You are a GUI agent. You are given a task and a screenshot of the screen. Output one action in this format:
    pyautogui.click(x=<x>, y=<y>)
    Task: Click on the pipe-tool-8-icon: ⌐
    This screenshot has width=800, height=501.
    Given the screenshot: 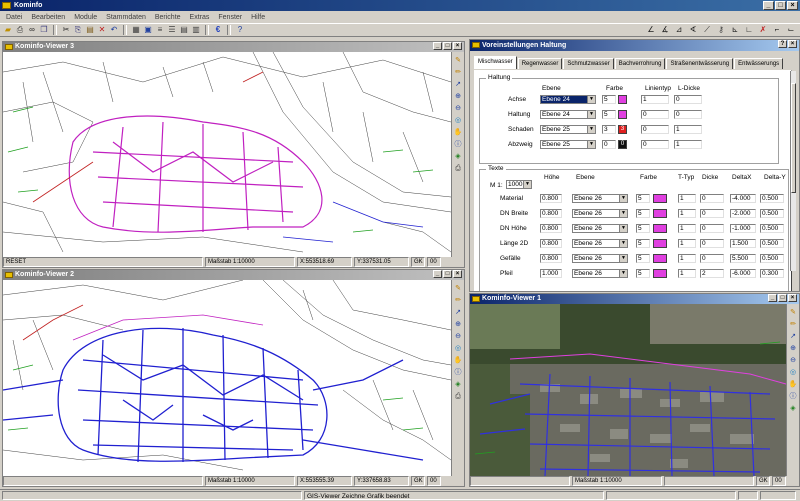 What is the action you would take?
    pyautogui.click(x=777, y=30)
    